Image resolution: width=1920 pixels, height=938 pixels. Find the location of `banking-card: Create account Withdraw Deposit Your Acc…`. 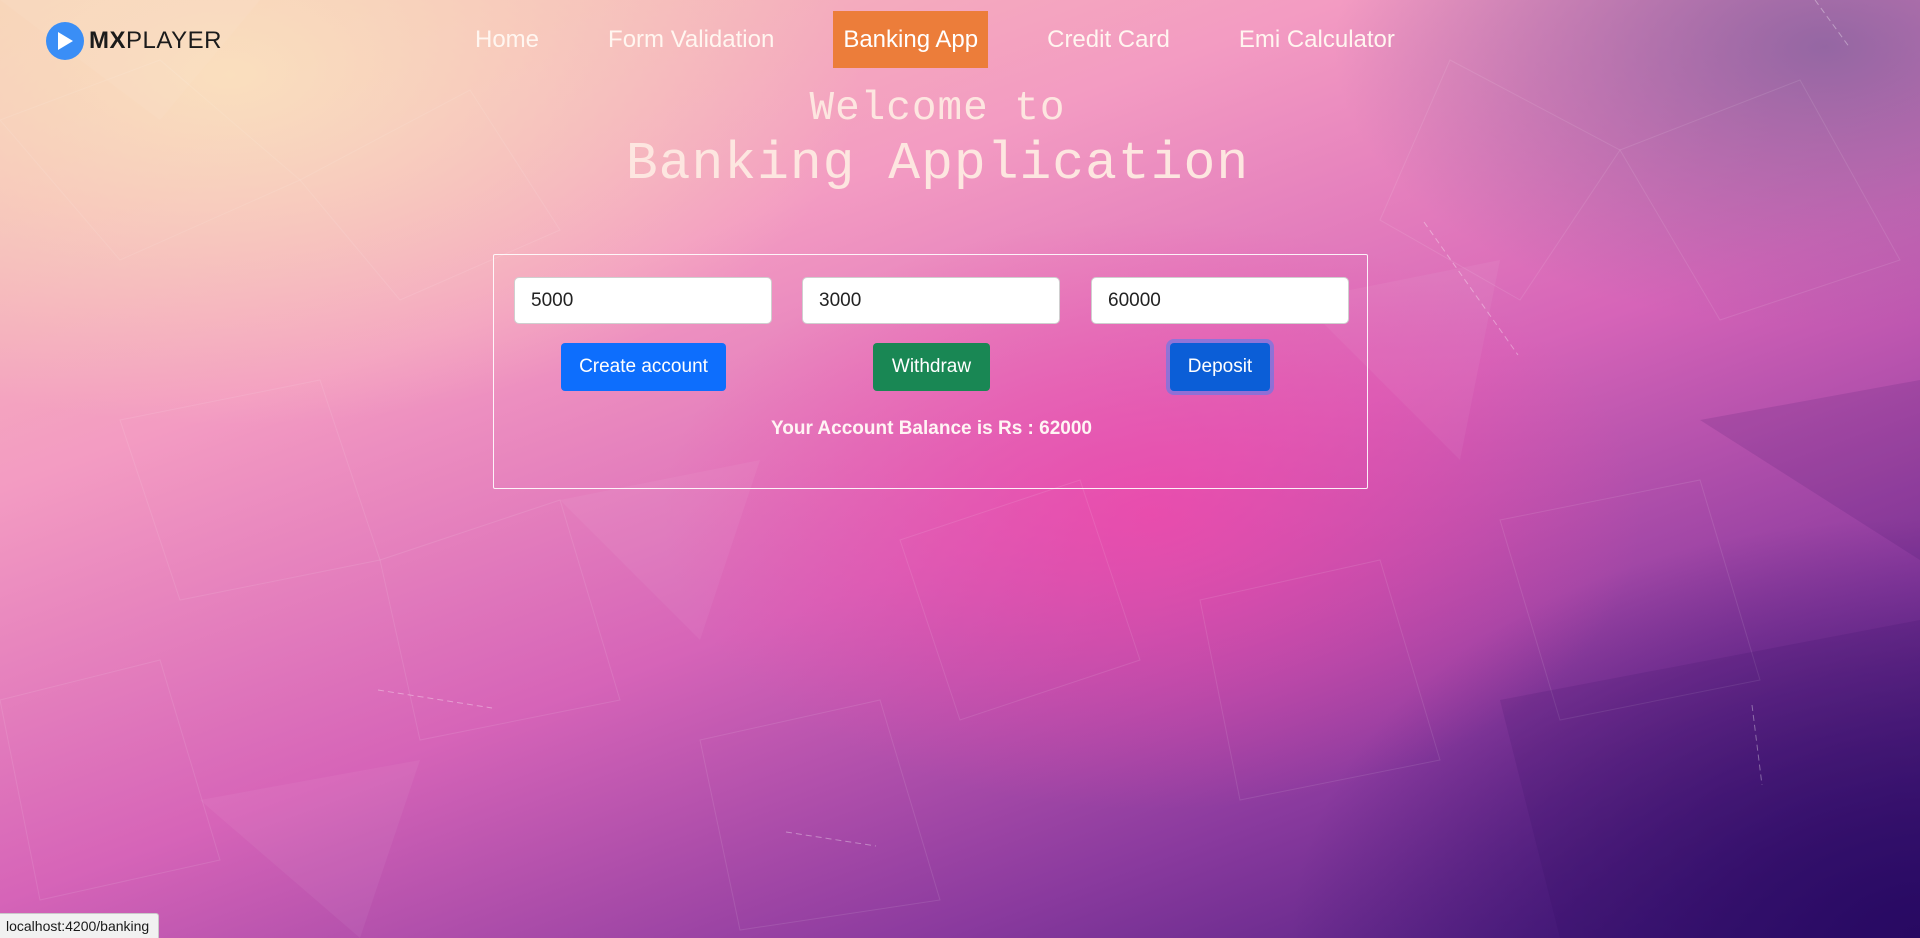

banking-card: Create account Withdraw Deposit Your Acc… is located at coordinates (930, 371).